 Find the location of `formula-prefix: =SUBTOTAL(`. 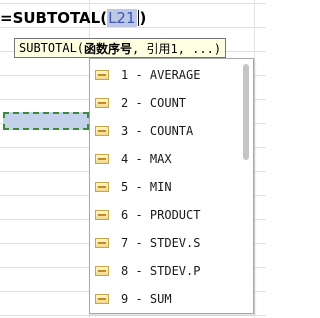

formula-prefix: =SUBTOTAL( is located at coordinates (54, 18).